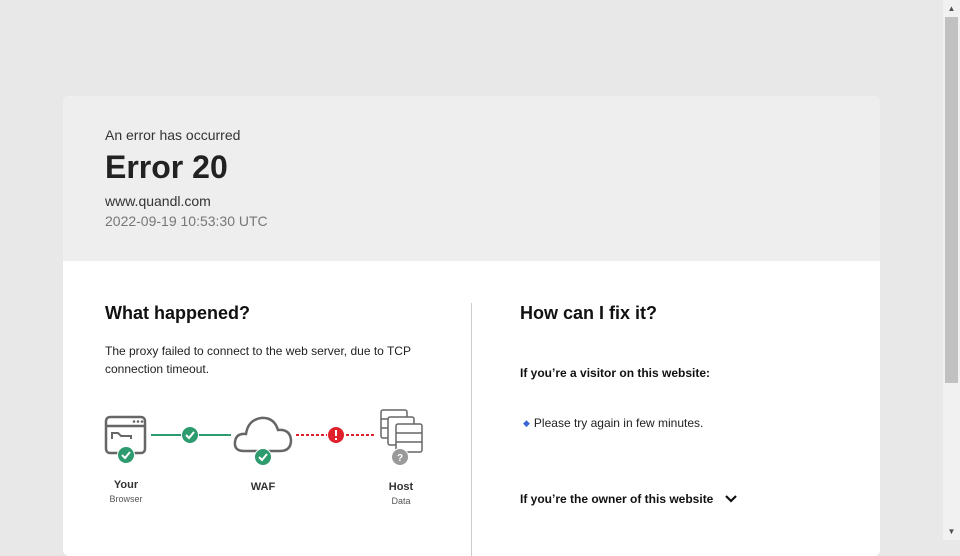 The height and width of the screenshot is (556, 960). I want to click on node-sublabel-host: Data, so click(401, 501).